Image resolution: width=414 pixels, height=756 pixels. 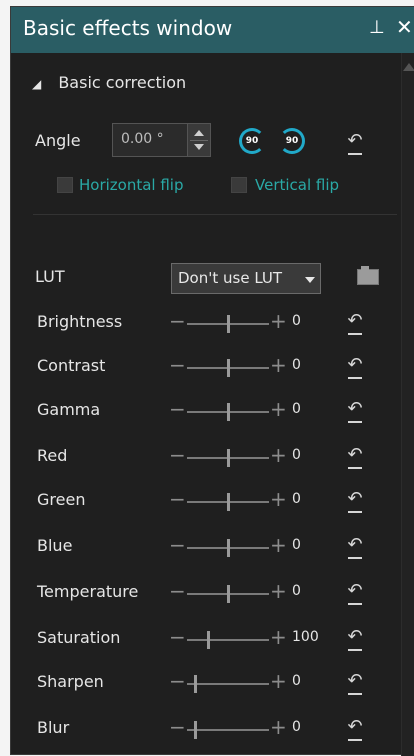 What do you see at coordinates (122, 82) in the screenshot?
I see `section-label: Basic correction` at bounding box center [122, 82].